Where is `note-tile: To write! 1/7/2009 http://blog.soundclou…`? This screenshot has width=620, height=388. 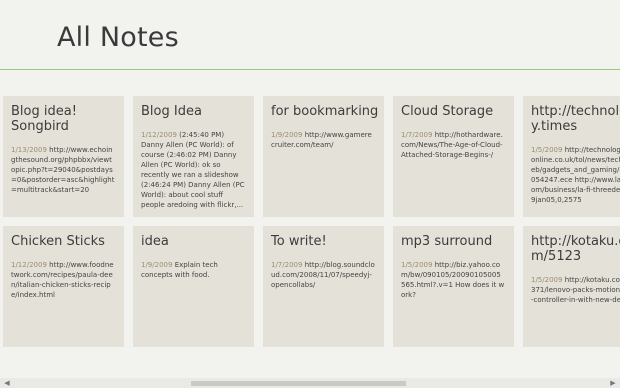
note-tile: To write! 1/7/2009 http://blog.soundclou… is located at coordinates (323, 286).